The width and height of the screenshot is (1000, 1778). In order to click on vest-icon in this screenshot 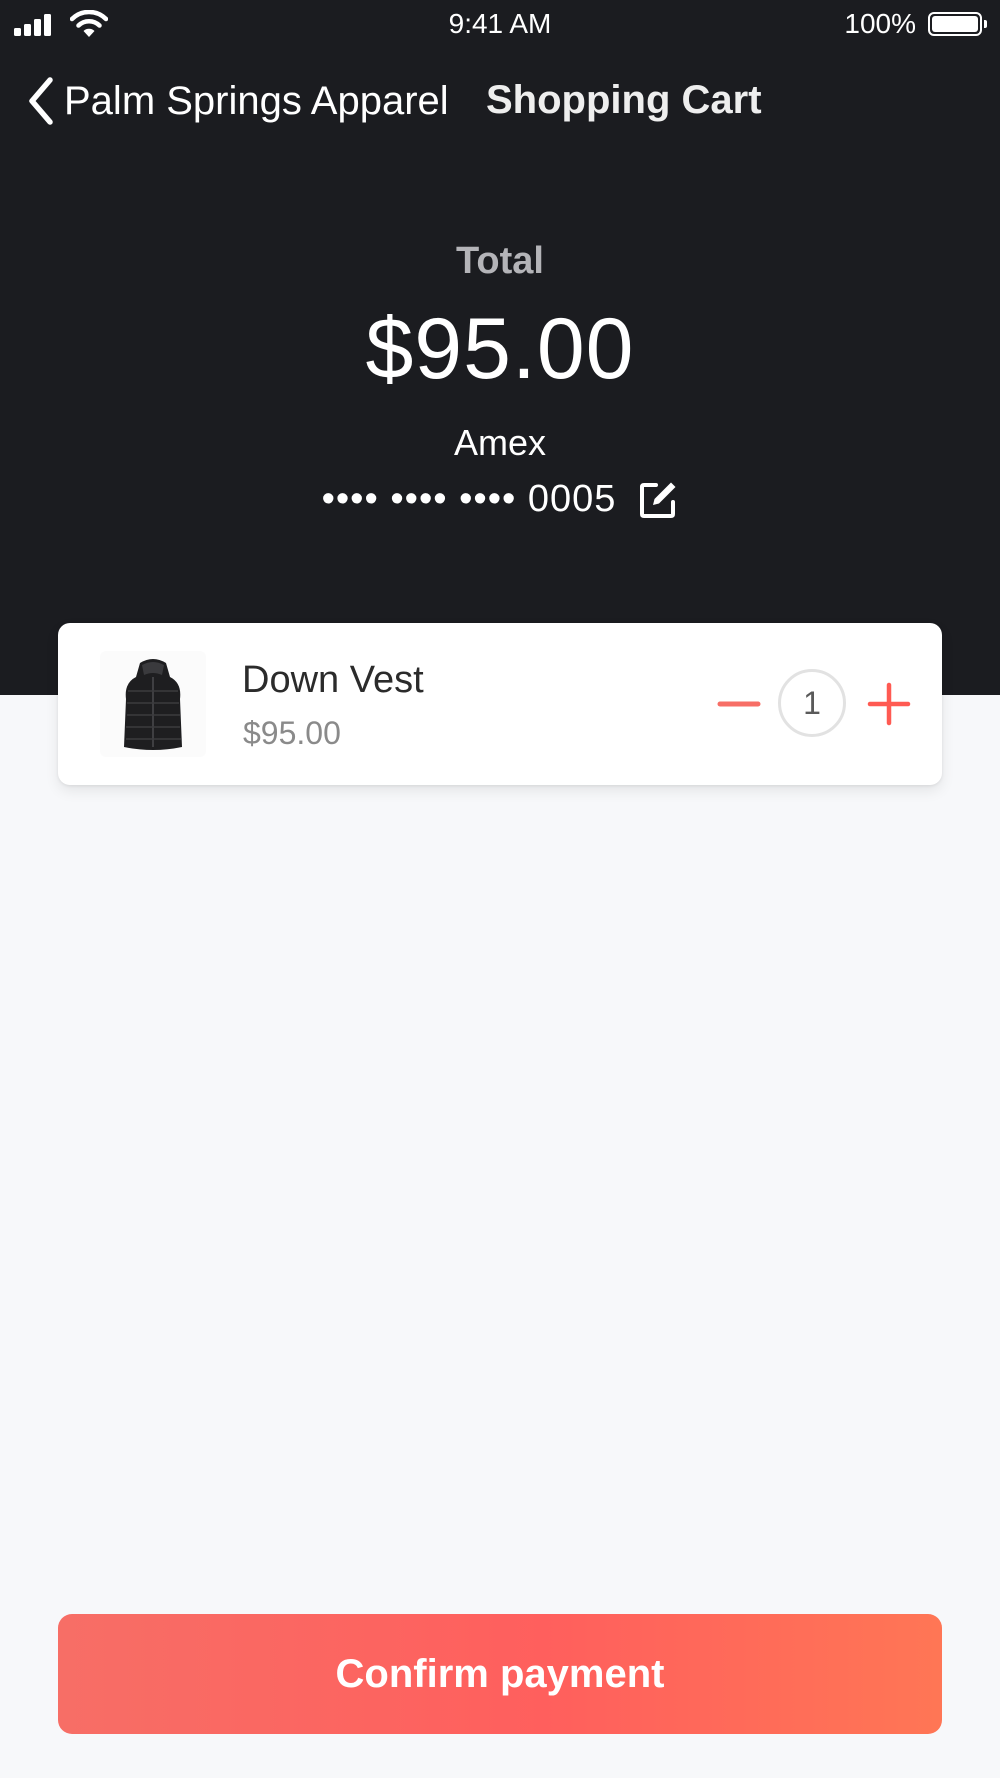, I will do `click(153, 704)`.